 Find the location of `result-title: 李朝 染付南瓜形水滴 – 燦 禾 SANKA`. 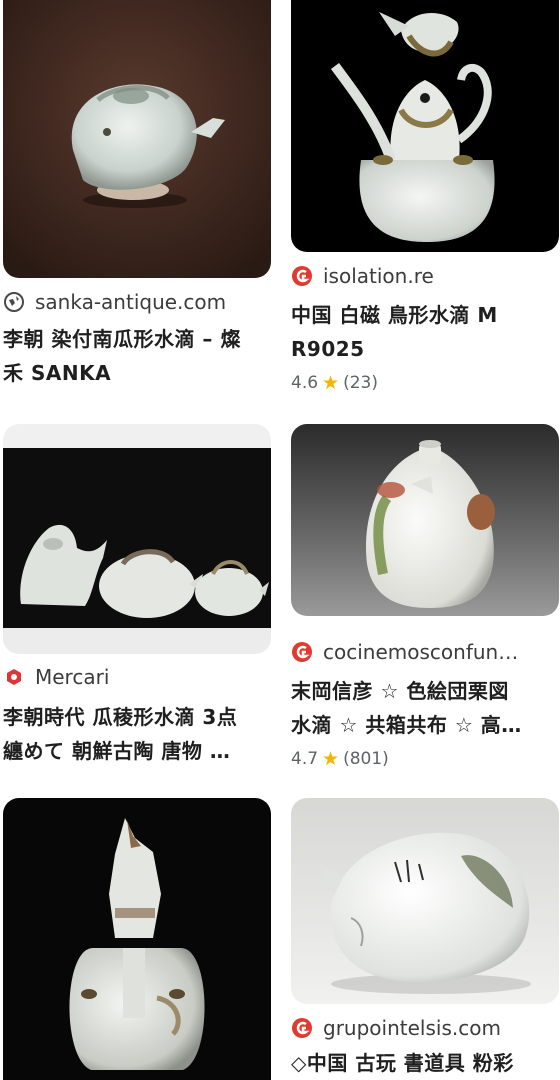

result-title: 李朝 染付南瓜形水滴 – 燦 禾 SANKA is located at coordinates (137, 356).